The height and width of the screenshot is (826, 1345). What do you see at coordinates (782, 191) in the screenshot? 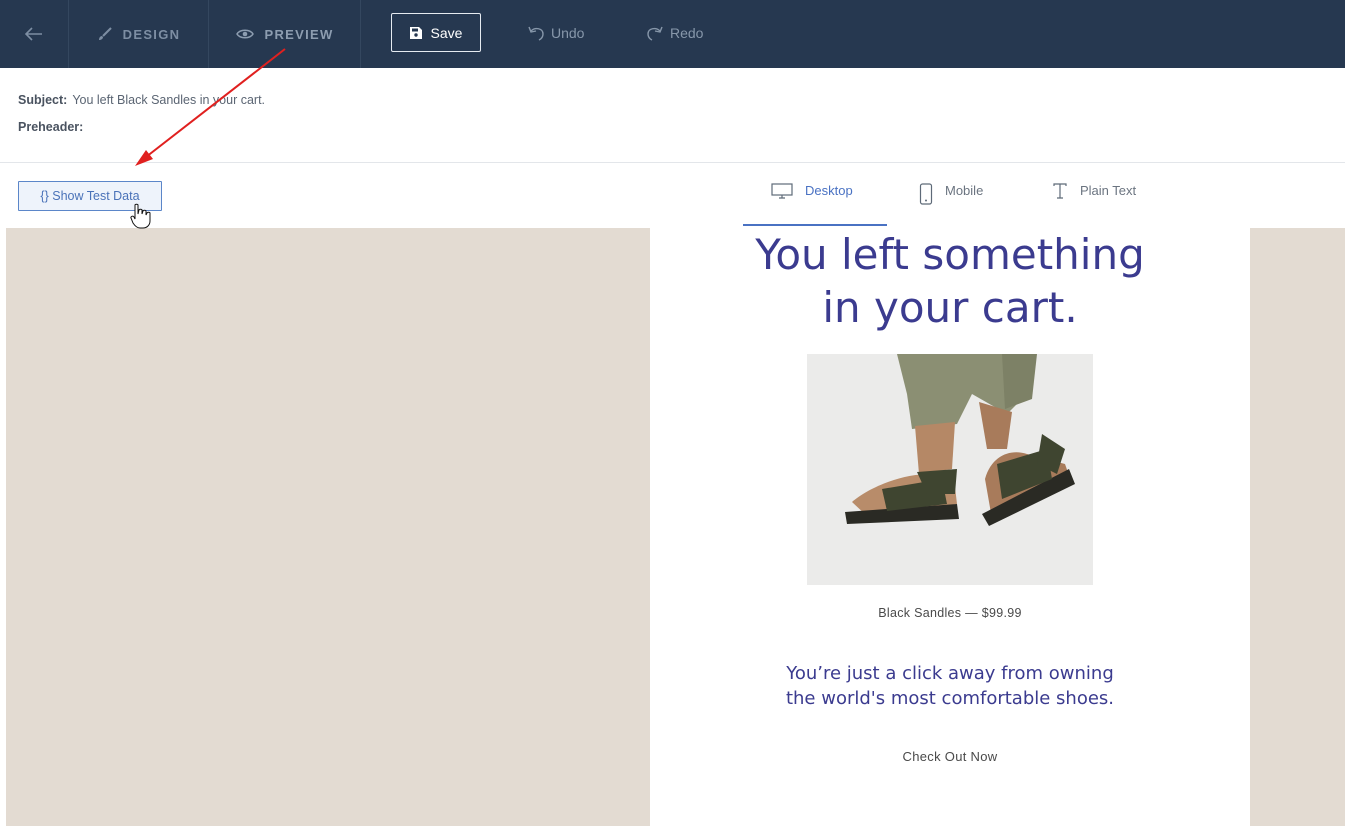
I see `monitor-icon` at bounding box center [782, 191].